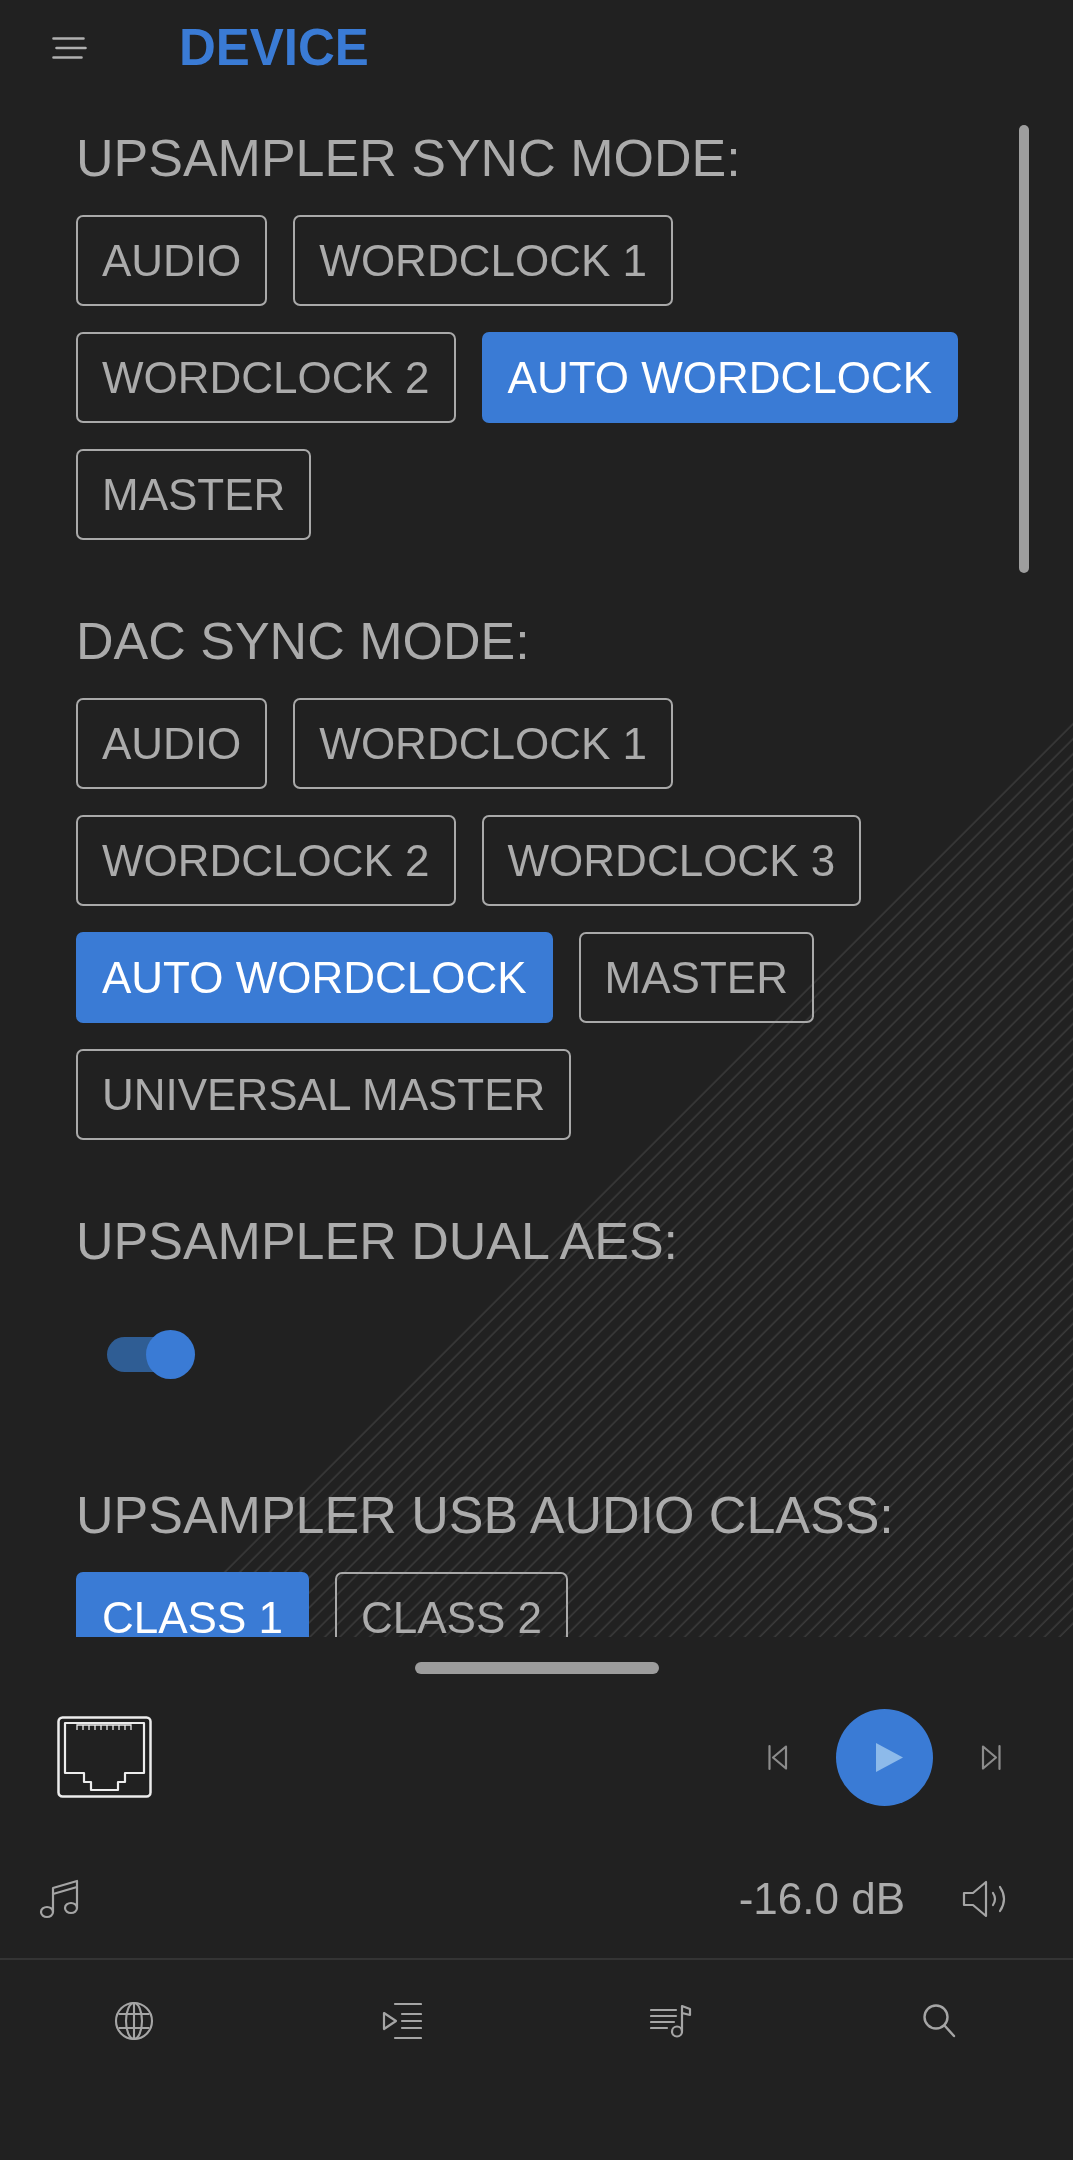  I want to click on play-list-icon, so click(402, 2021).